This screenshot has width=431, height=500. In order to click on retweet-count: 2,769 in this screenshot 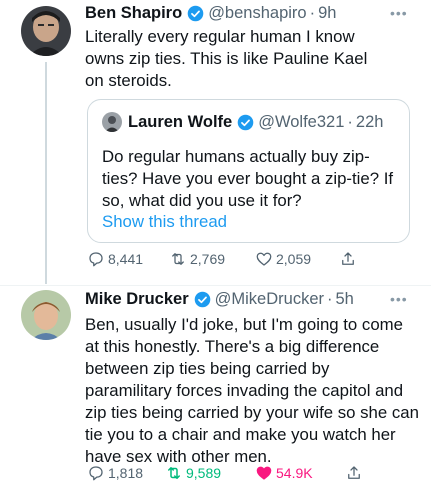, I will do `click(208, 259)`.